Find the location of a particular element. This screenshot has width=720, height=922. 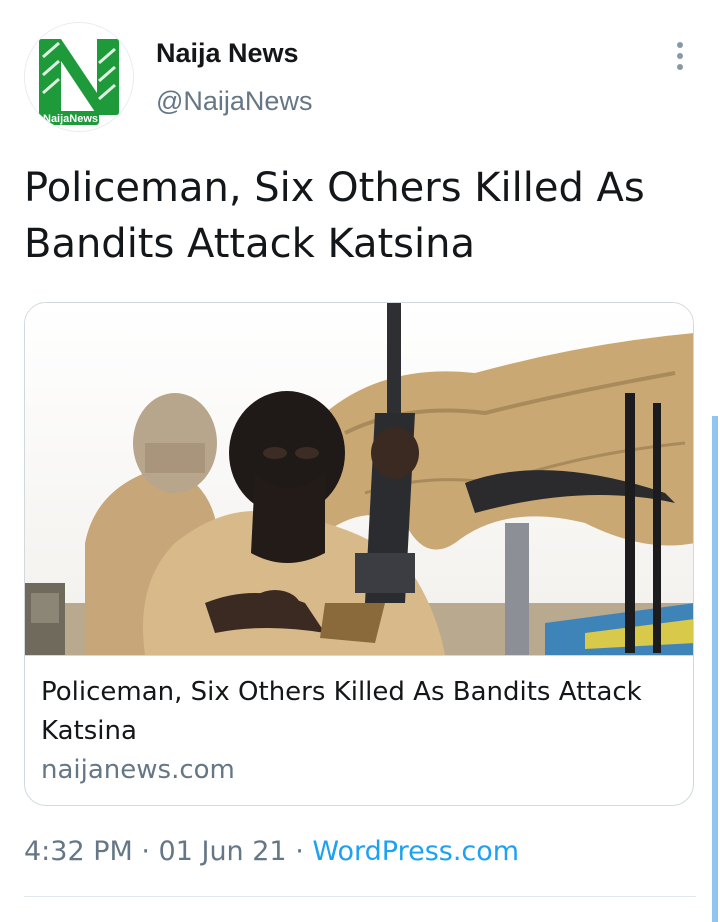

divider is located at coordinates (360, 896).